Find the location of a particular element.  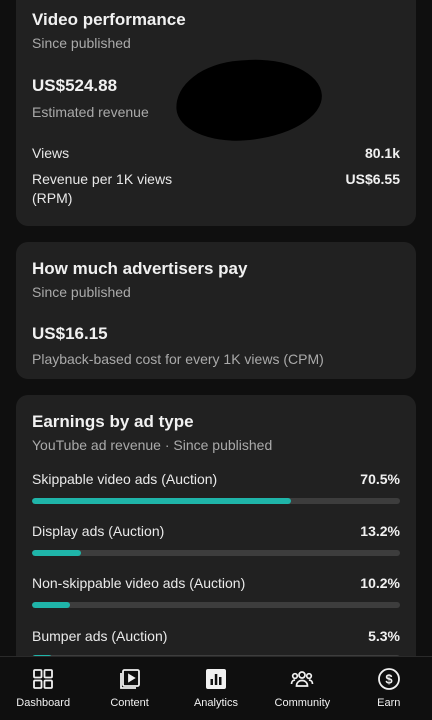

views-row: Views 80.1k is located at coordinates (216, 153).